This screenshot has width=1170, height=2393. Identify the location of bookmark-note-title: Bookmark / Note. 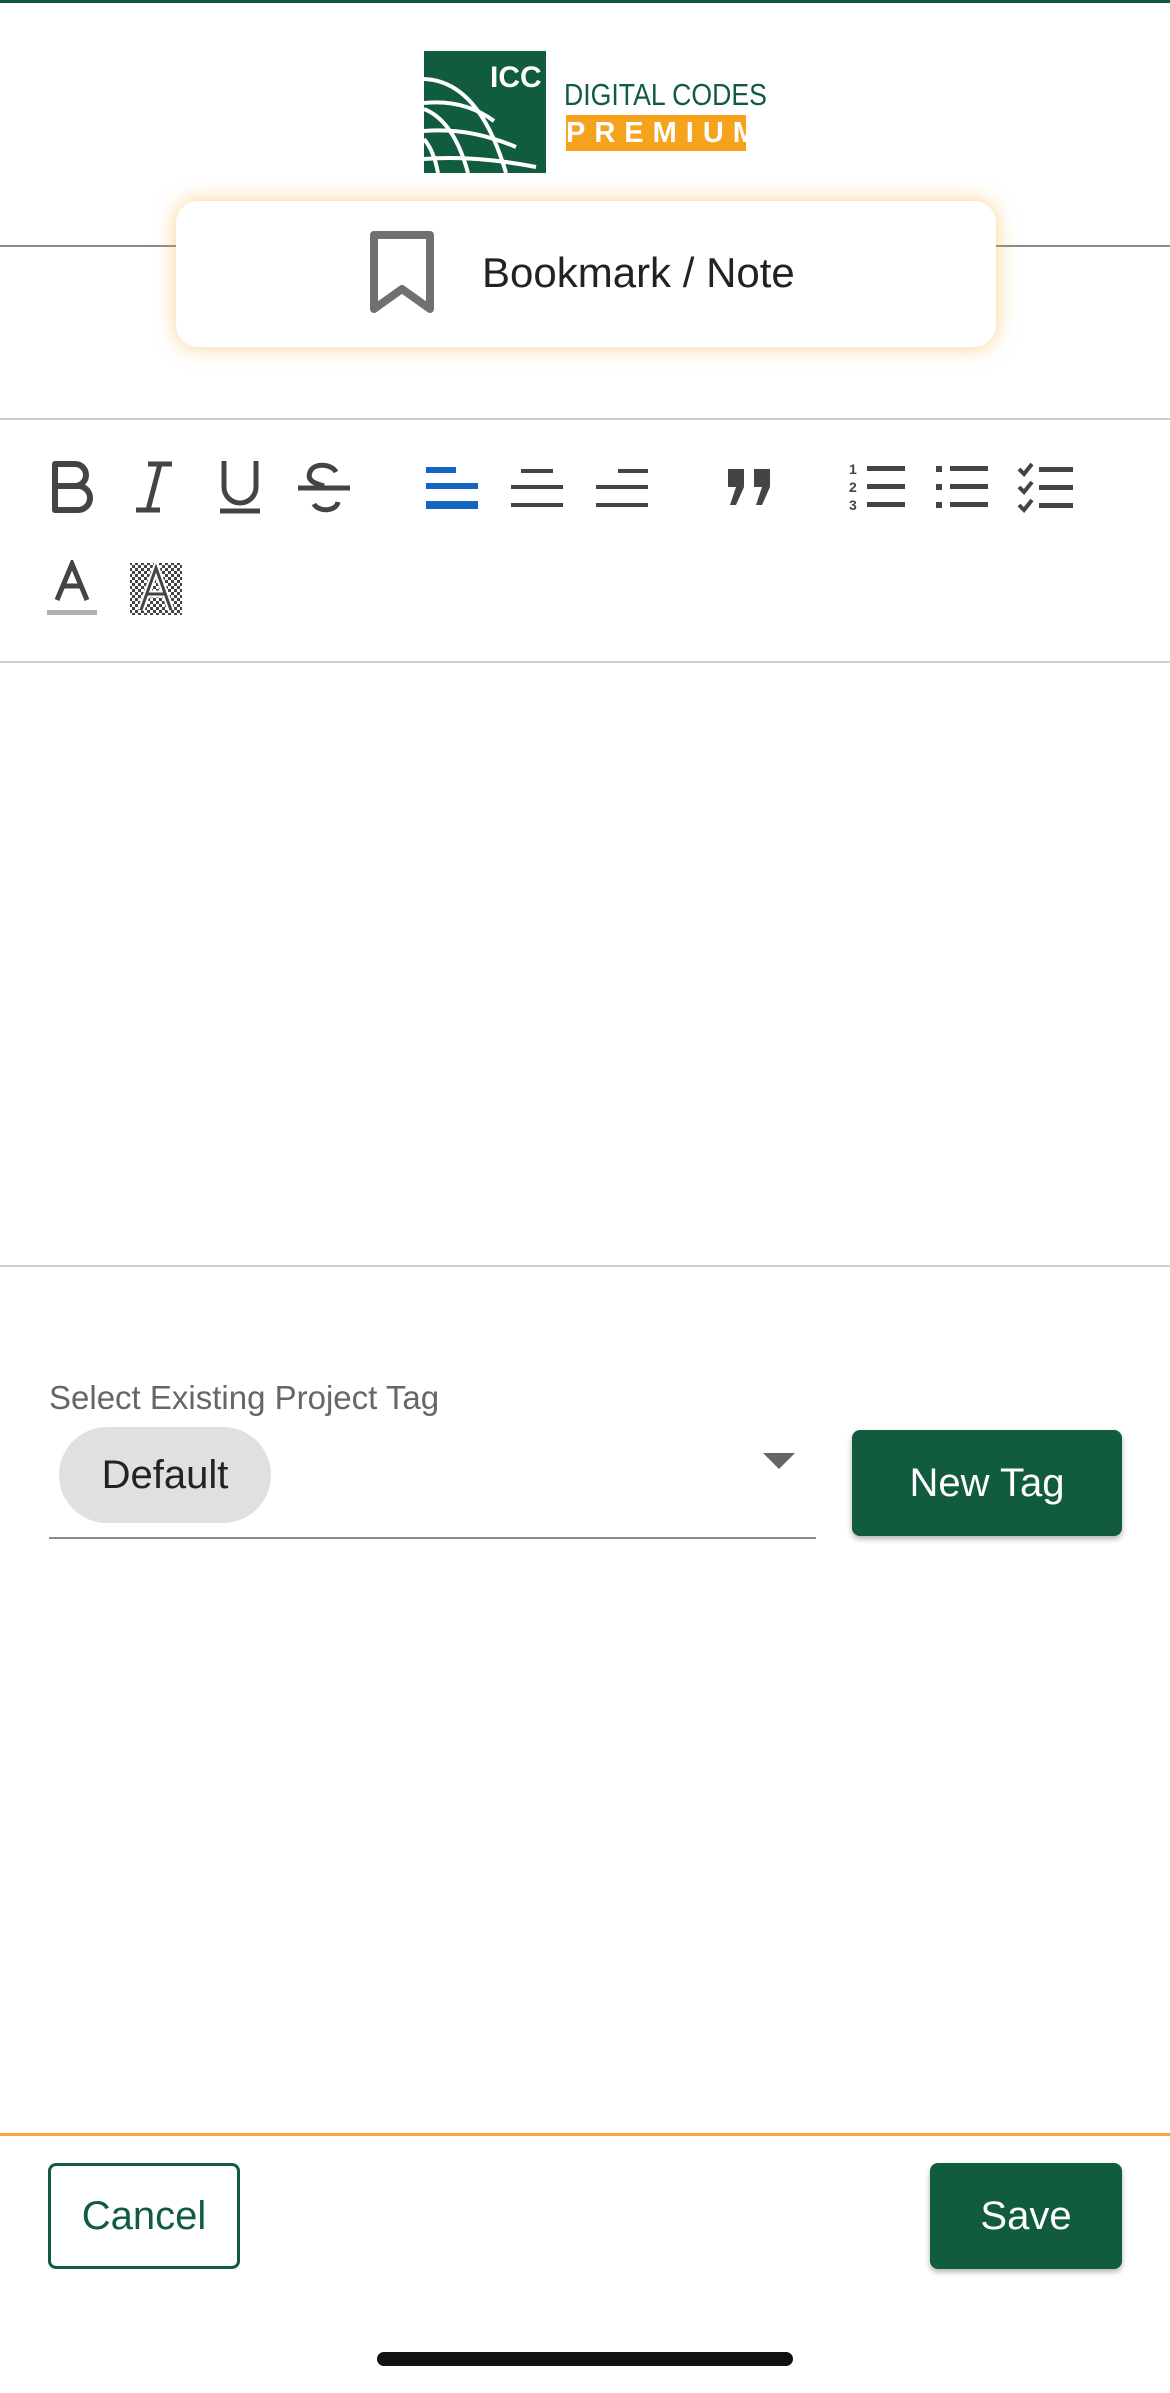
(638, 272).